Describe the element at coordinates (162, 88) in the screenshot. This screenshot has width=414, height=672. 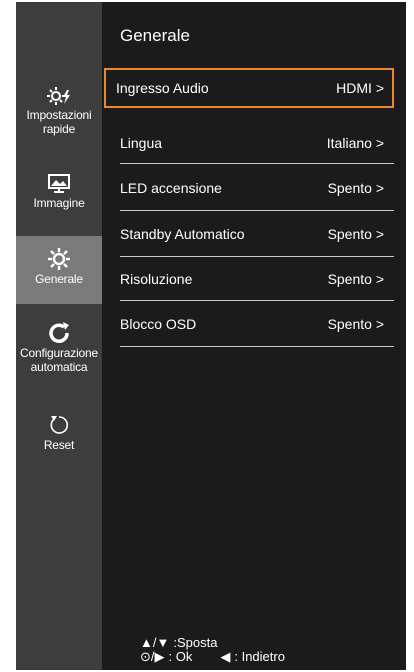
I see `row-label: Ingresso Audio` at that location.